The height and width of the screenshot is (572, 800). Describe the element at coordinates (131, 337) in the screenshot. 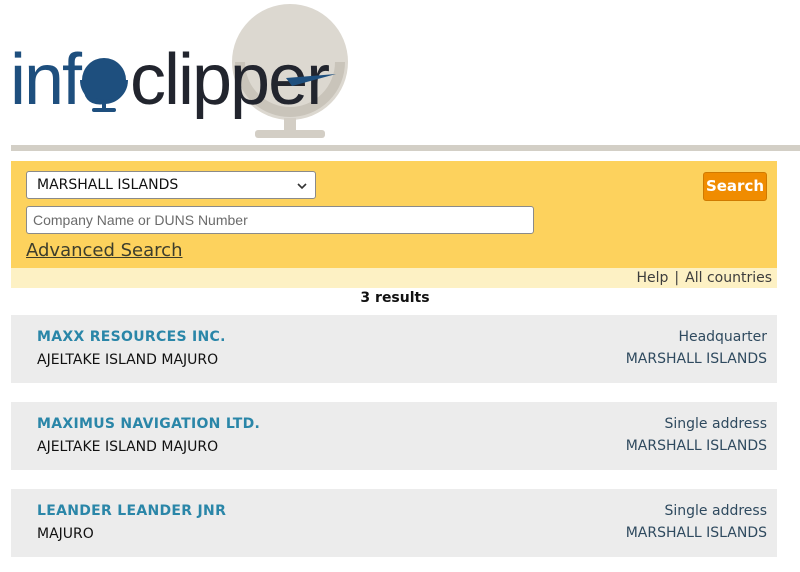

I see `result-company-name: MAXX RESOURCES INC.` at that location.